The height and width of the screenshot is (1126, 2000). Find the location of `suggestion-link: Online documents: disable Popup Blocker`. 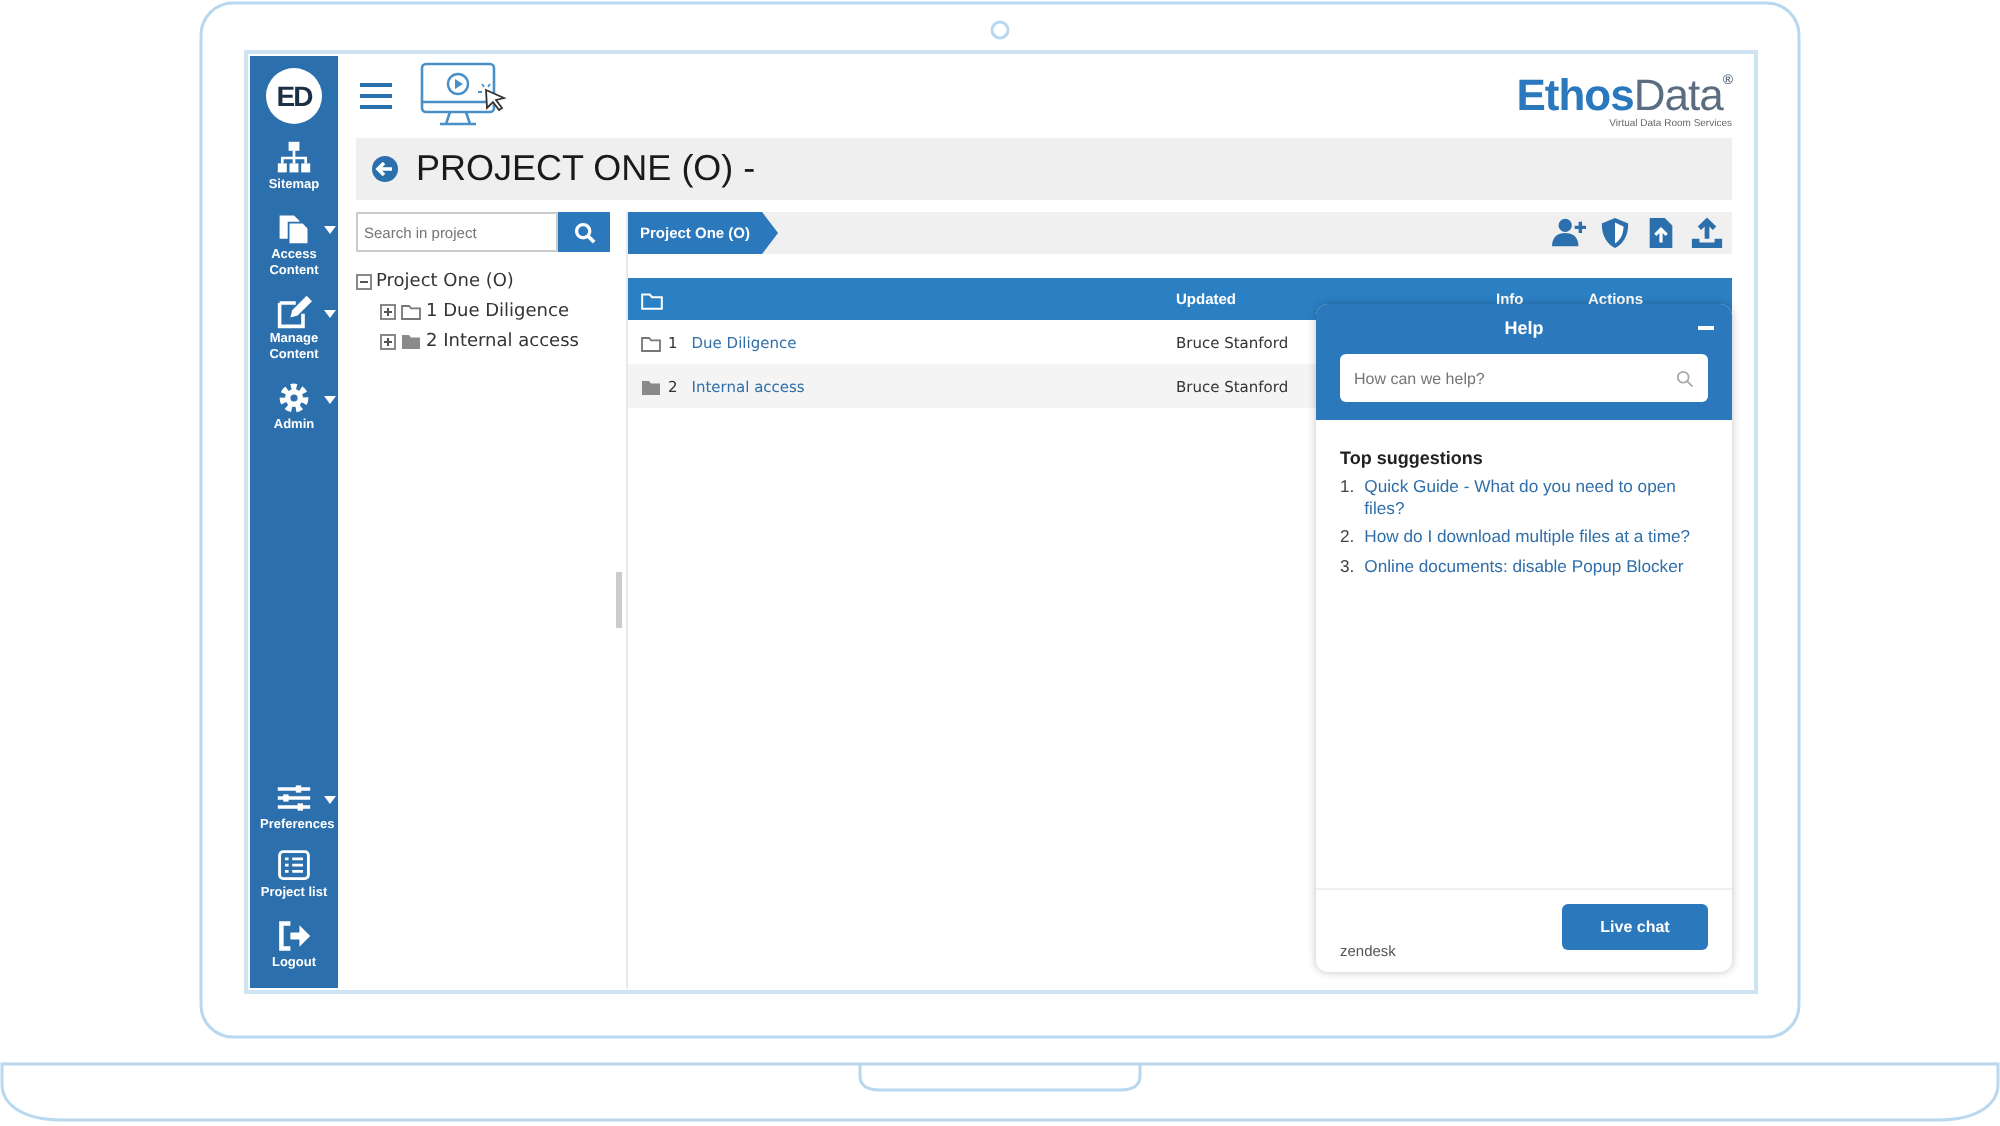

suggestion-link: Online documents: disable Popup Blocker is located at coordinates (1524, 567).